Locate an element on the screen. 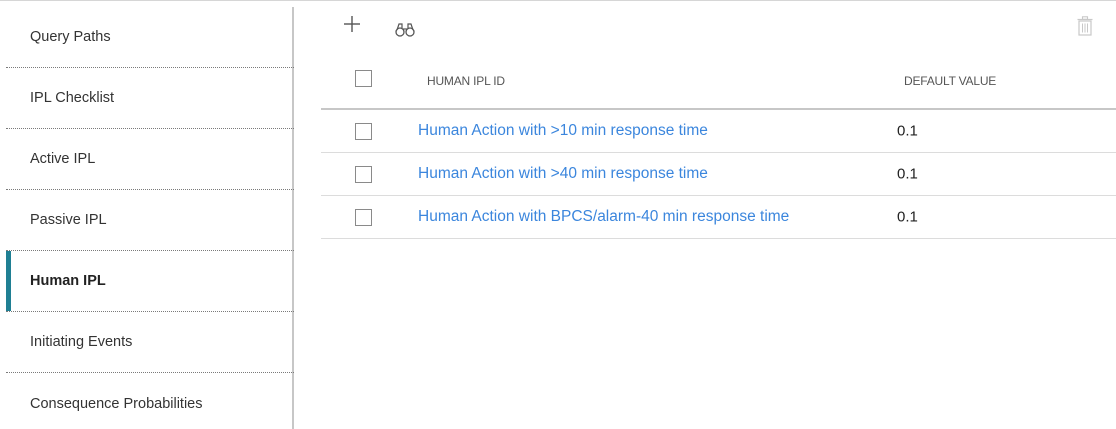  sidebar-item-human-ipl: Human IPL is located at coordinates (150, 281).